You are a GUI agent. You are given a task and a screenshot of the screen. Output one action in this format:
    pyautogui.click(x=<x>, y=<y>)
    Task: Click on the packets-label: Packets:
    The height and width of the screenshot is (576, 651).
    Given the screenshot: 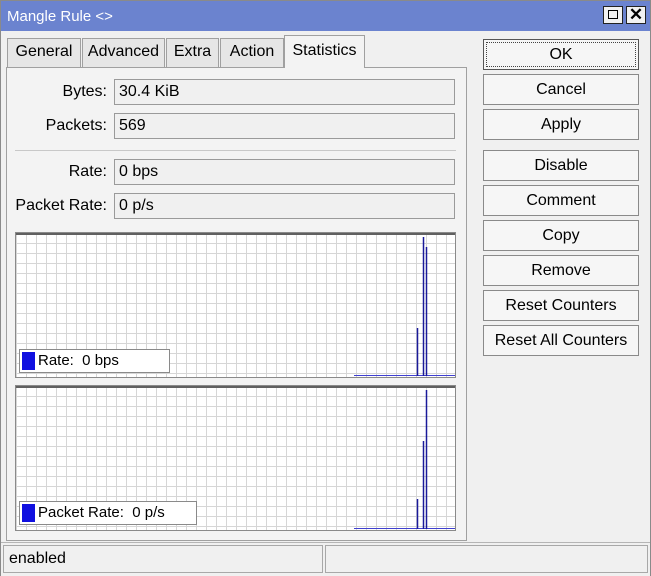 What is the action you would take?
    pyautogui.click(x=76, y=125)
    